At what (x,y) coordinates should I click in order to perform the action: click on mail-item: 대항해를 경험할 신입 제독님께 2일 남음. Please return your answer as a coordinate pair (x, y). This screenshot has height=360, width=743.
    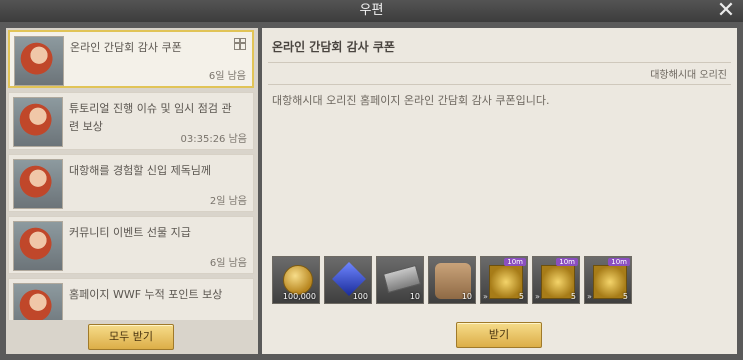
    Looking at the image, I should click on (131, 183).